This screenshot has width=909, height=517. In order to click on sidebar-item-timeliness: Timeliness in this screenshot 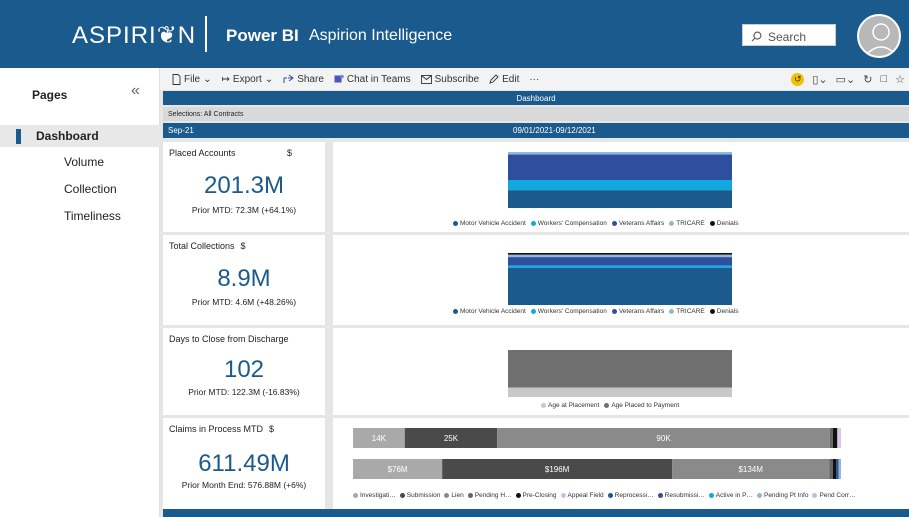, I will do `click(80, 216)`.